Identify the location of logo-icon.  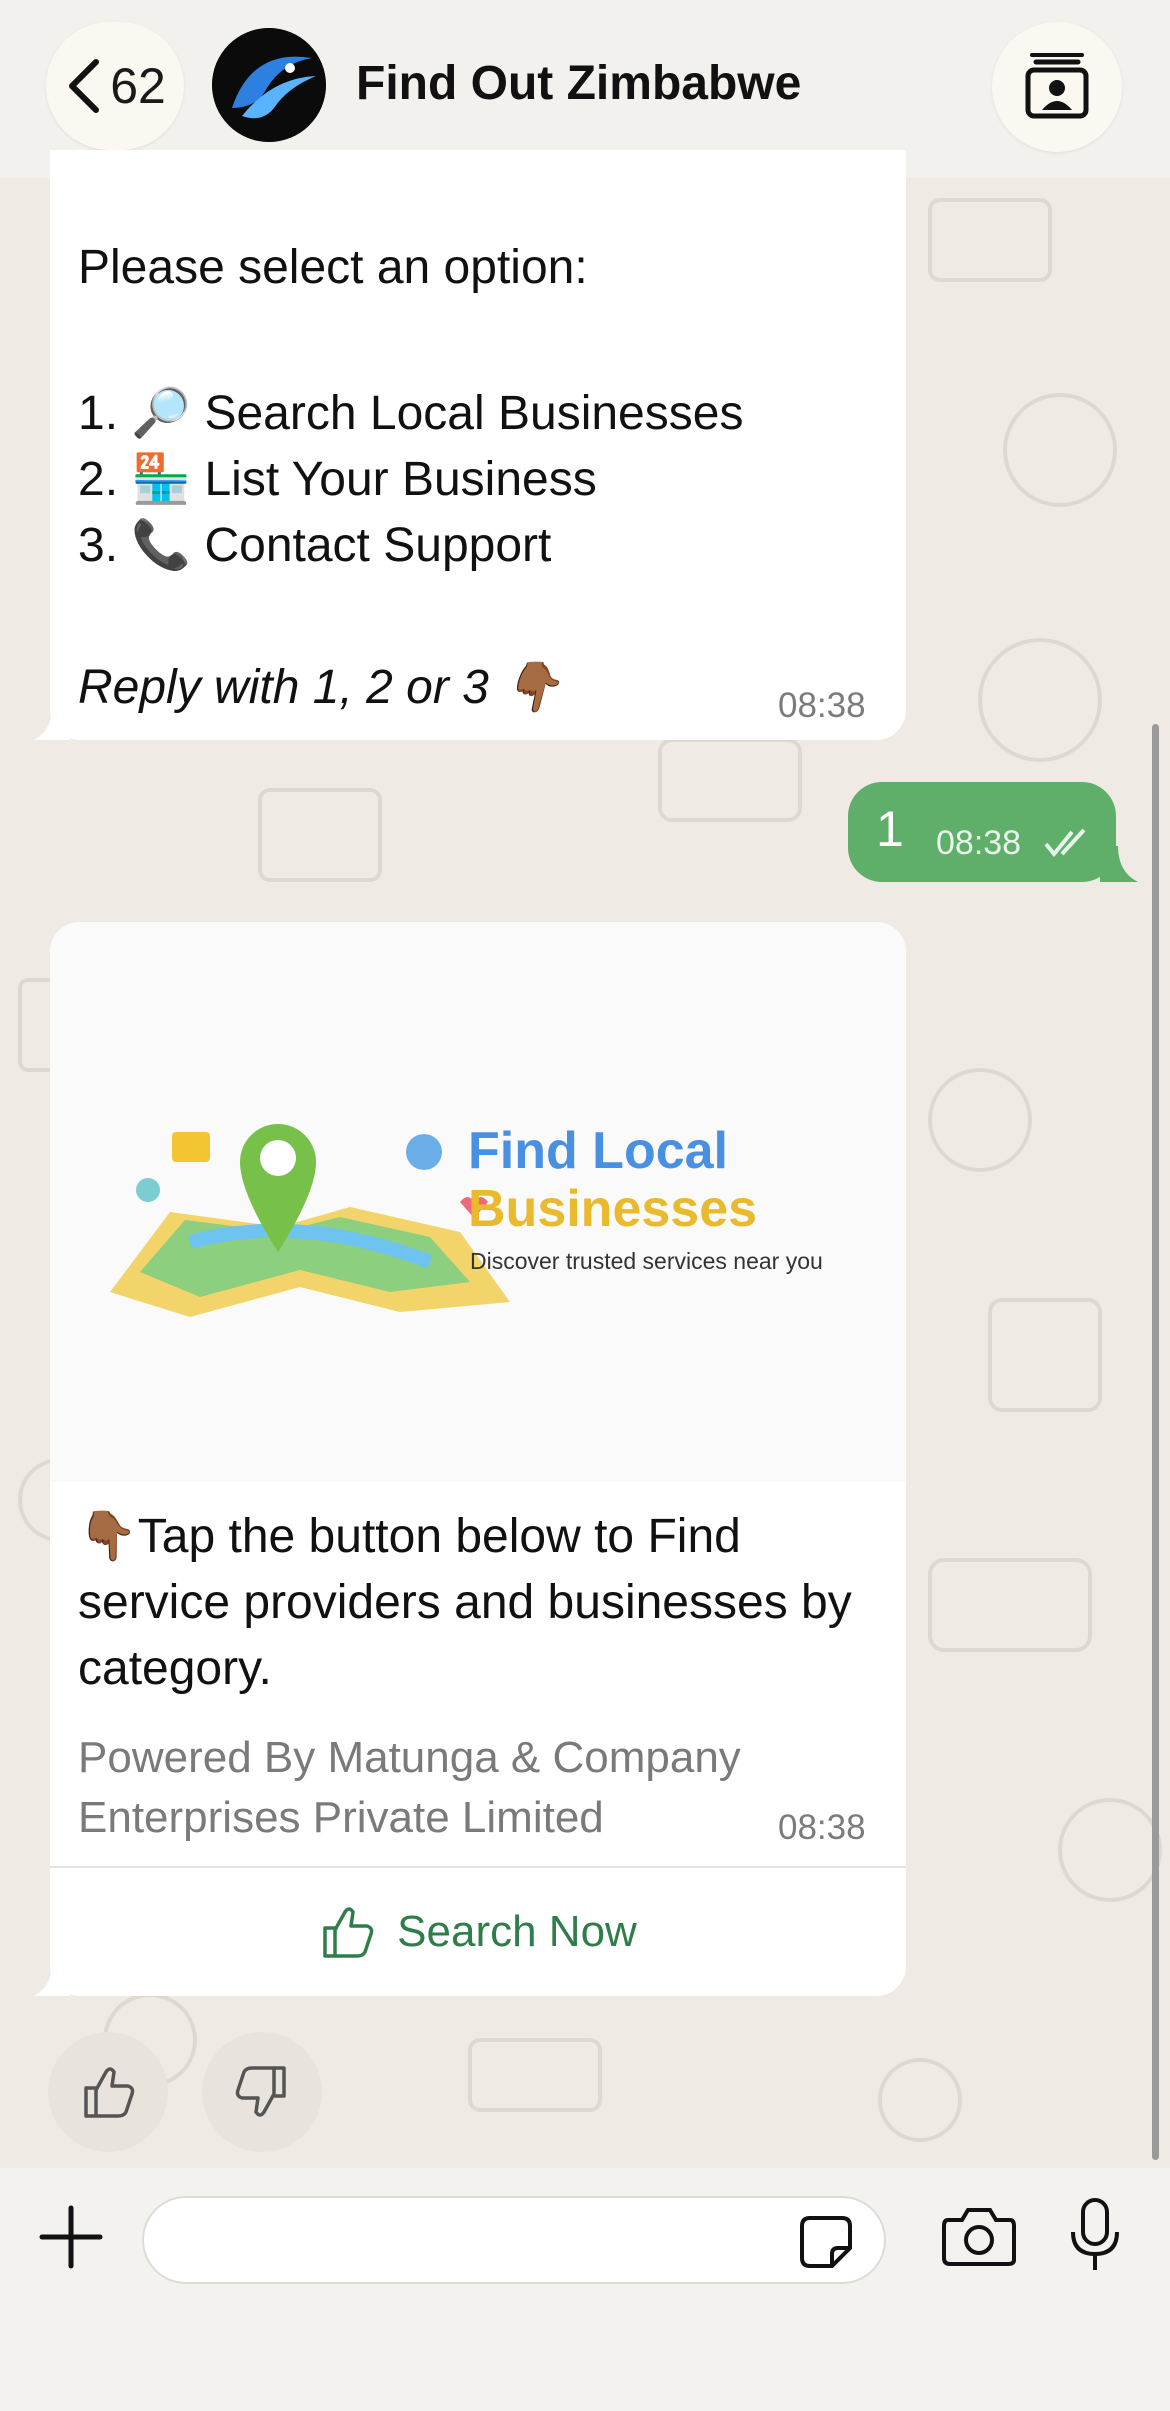
(269, 85).